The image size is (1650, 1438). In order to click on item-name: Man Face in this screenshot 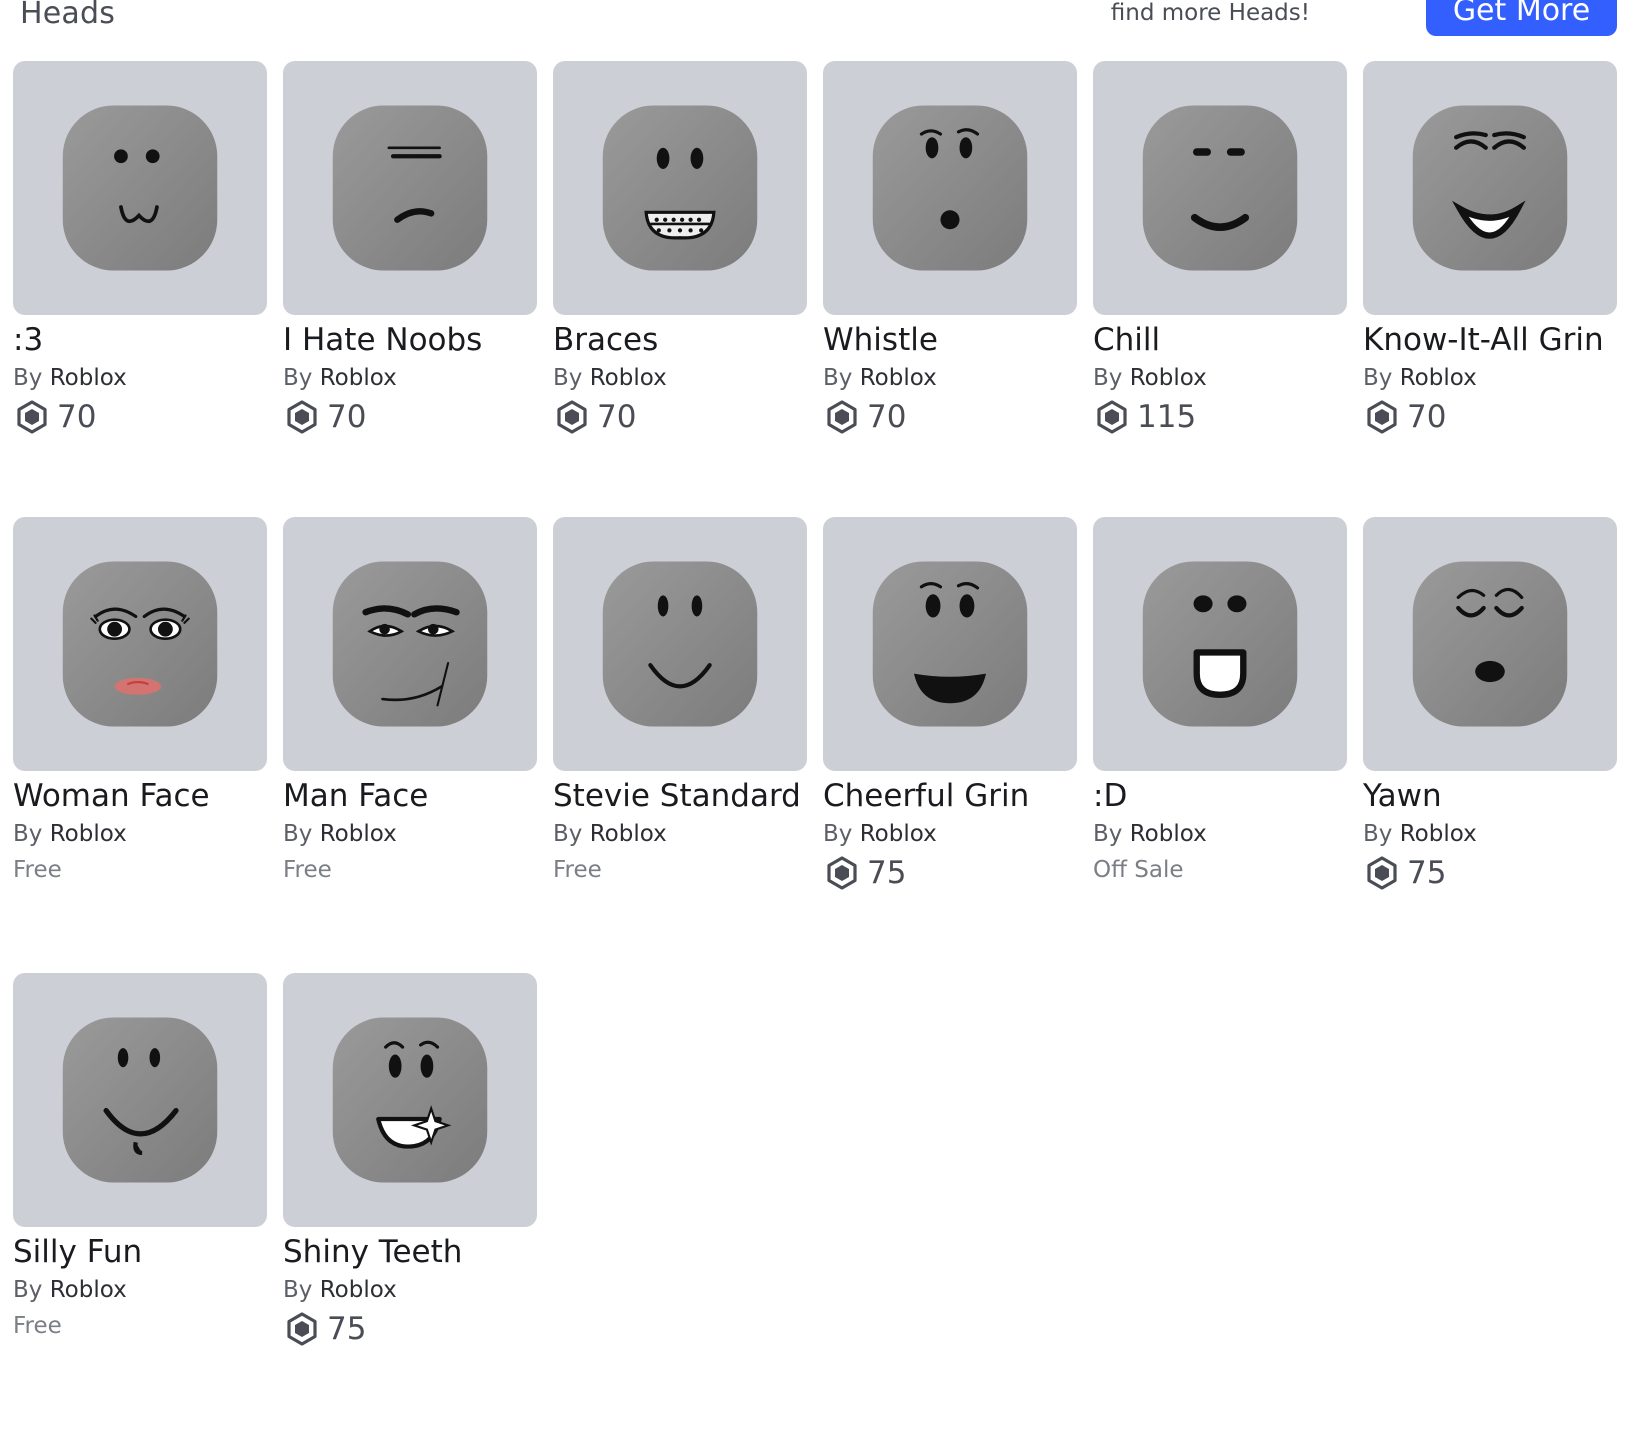, I will do `click(410, 796)`.